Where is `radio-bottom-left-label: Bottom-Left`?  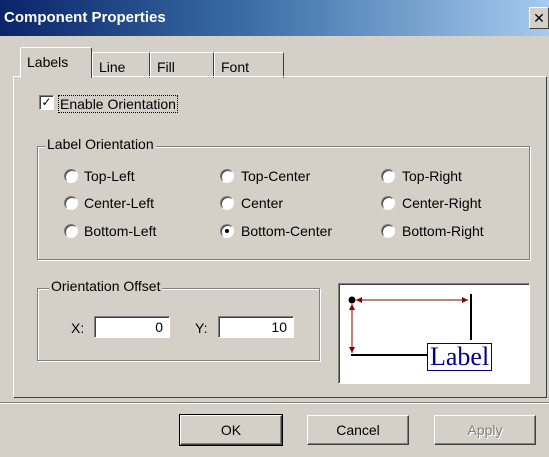
radio-bottom-left-label: Bottom-Left is located at coordinates (120, 231).